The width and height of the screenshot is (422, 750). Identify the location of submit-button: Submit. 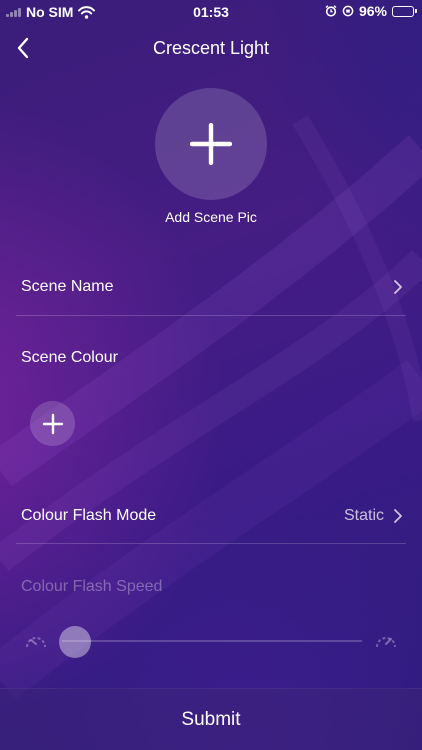
(211, 719).